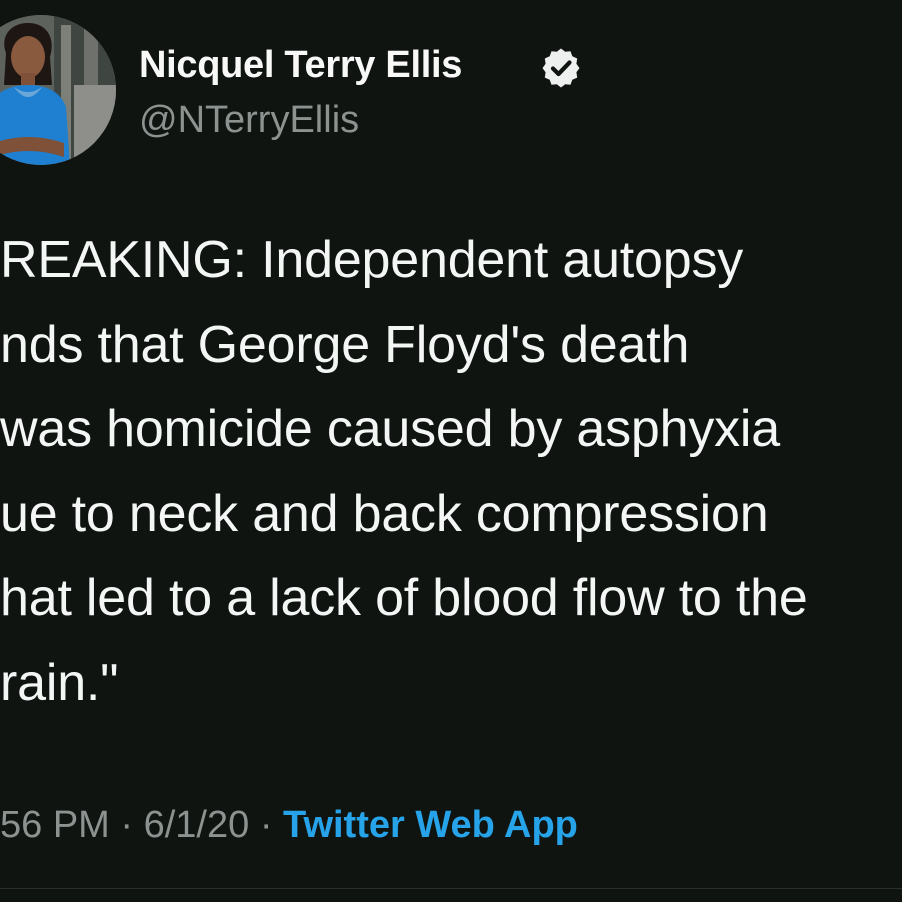 This screenshot has height=902, width=902. What do you see at coordinates (451, 888) in the screenshot?
I see `divider` at bounding box center [451, 888].